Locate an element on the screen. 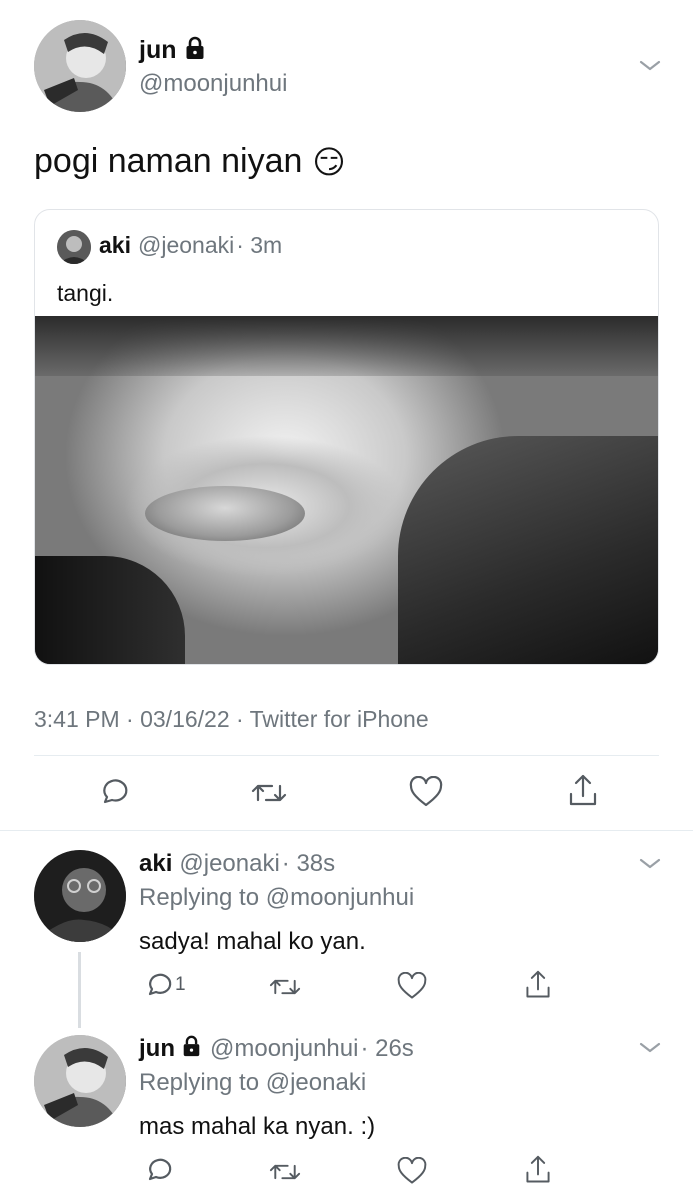 The width and height of the screenshot is (693, 1200). reply-2-like-button is located at coordinates (412, 1171).